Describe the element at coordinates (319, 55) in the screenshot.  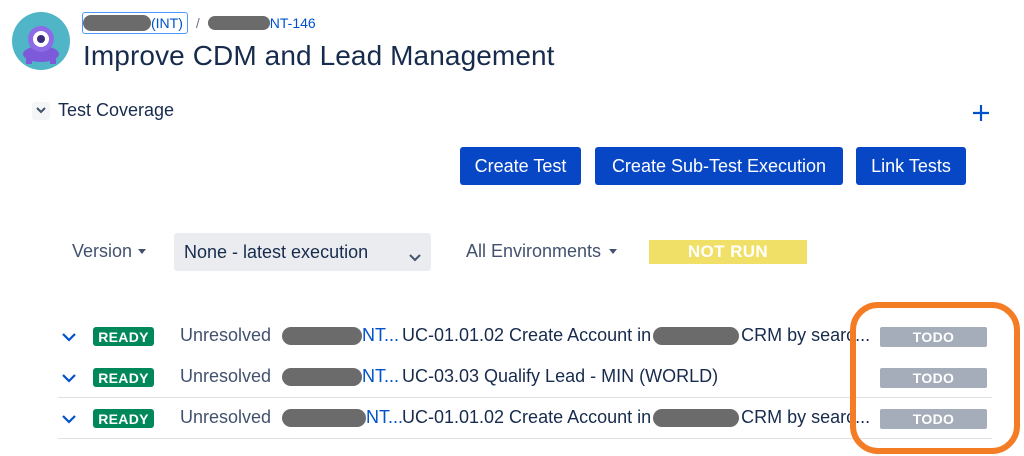
I see `page-title: Improve CDM and Lead Management` at that location.